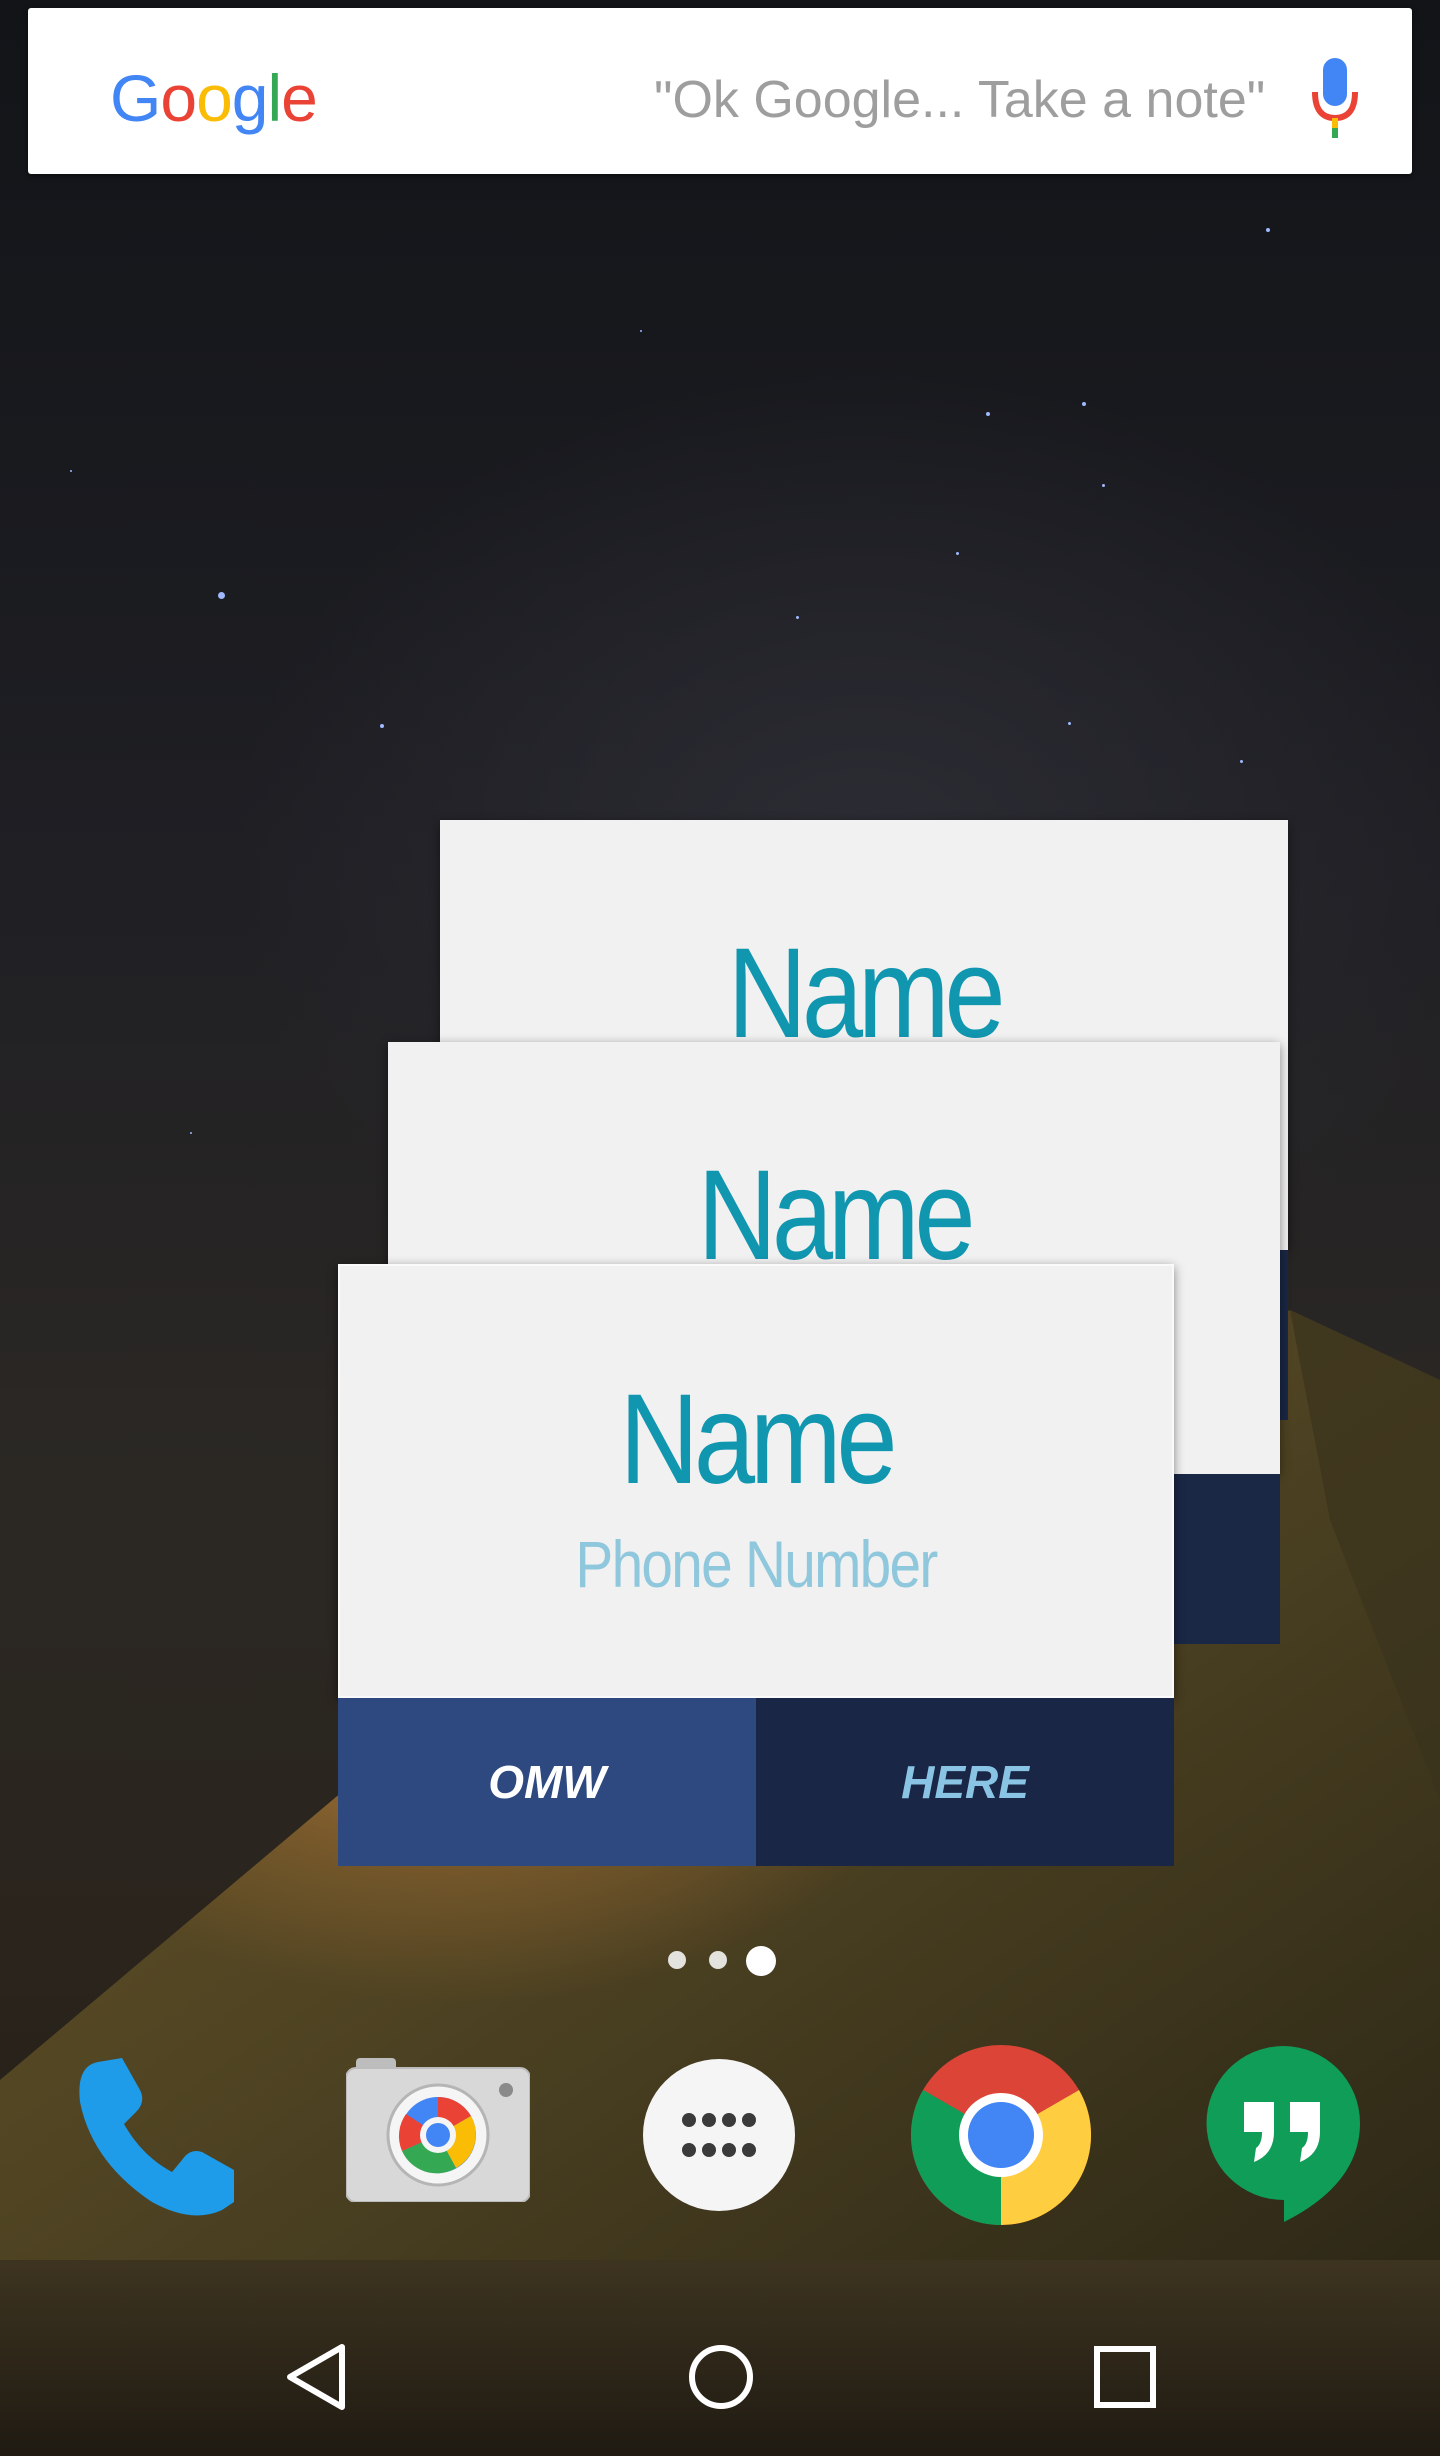 This screenshot has height=2456, width=1440. What do you see at coordinates (1227, 1559) in the screenshot?
I see `card-button-strip` at bounding box center [1227, 1559].